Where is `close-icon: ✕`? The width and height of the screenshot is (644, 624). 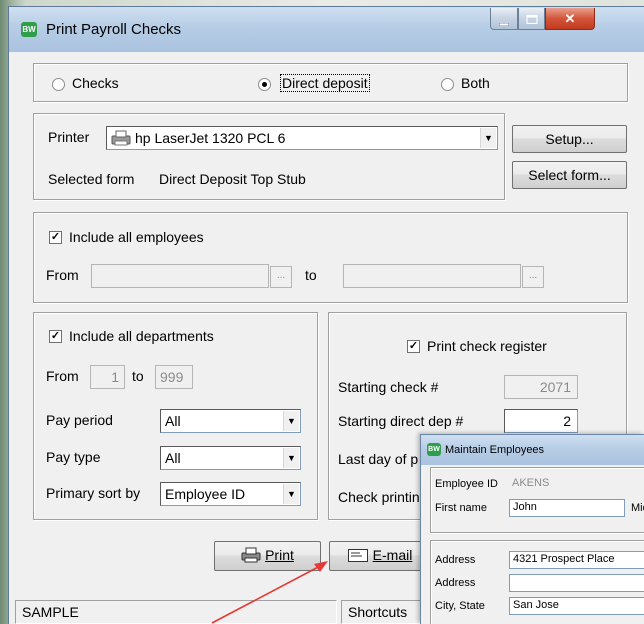 close-icon: ✕ is located at coordinates (570, 18).